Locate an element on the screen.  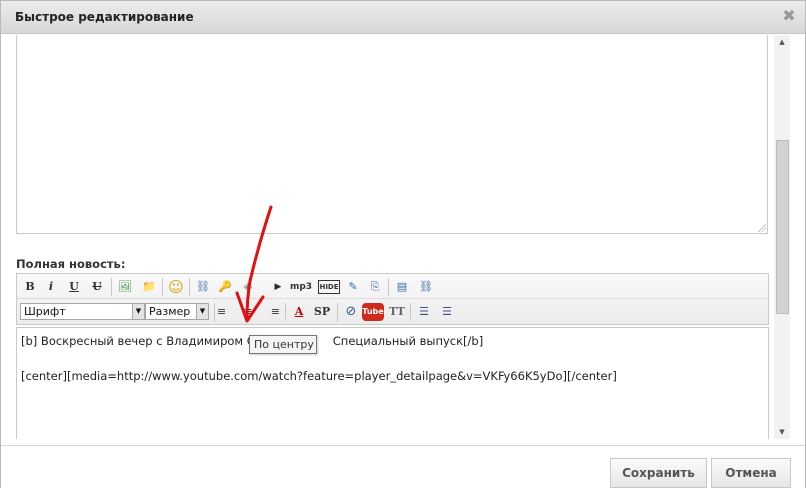
align-right-icon: ≡ is located at coordinates (271, 312).